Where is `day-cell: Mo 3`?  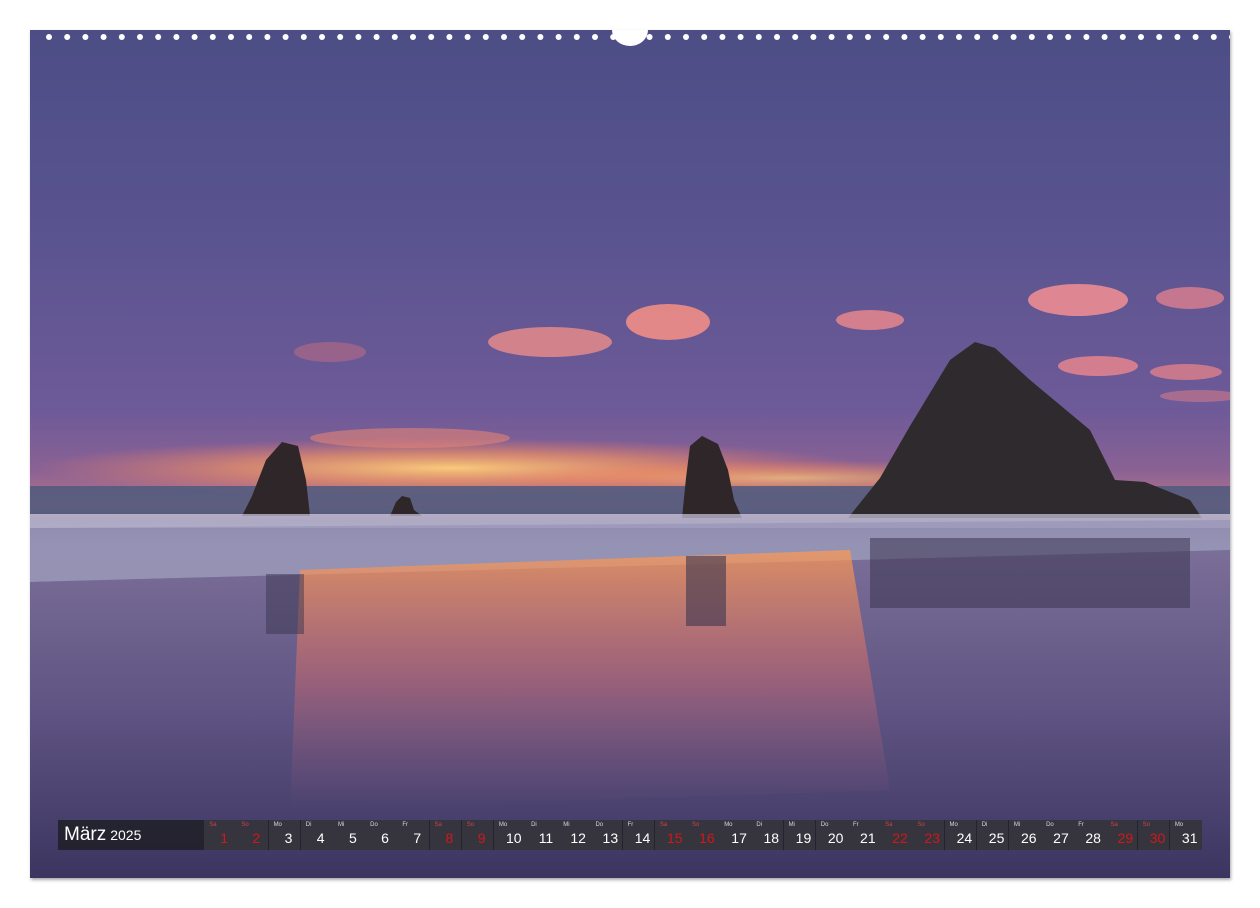
day-cell: Mo 3 is located at coordinates (284, 835).